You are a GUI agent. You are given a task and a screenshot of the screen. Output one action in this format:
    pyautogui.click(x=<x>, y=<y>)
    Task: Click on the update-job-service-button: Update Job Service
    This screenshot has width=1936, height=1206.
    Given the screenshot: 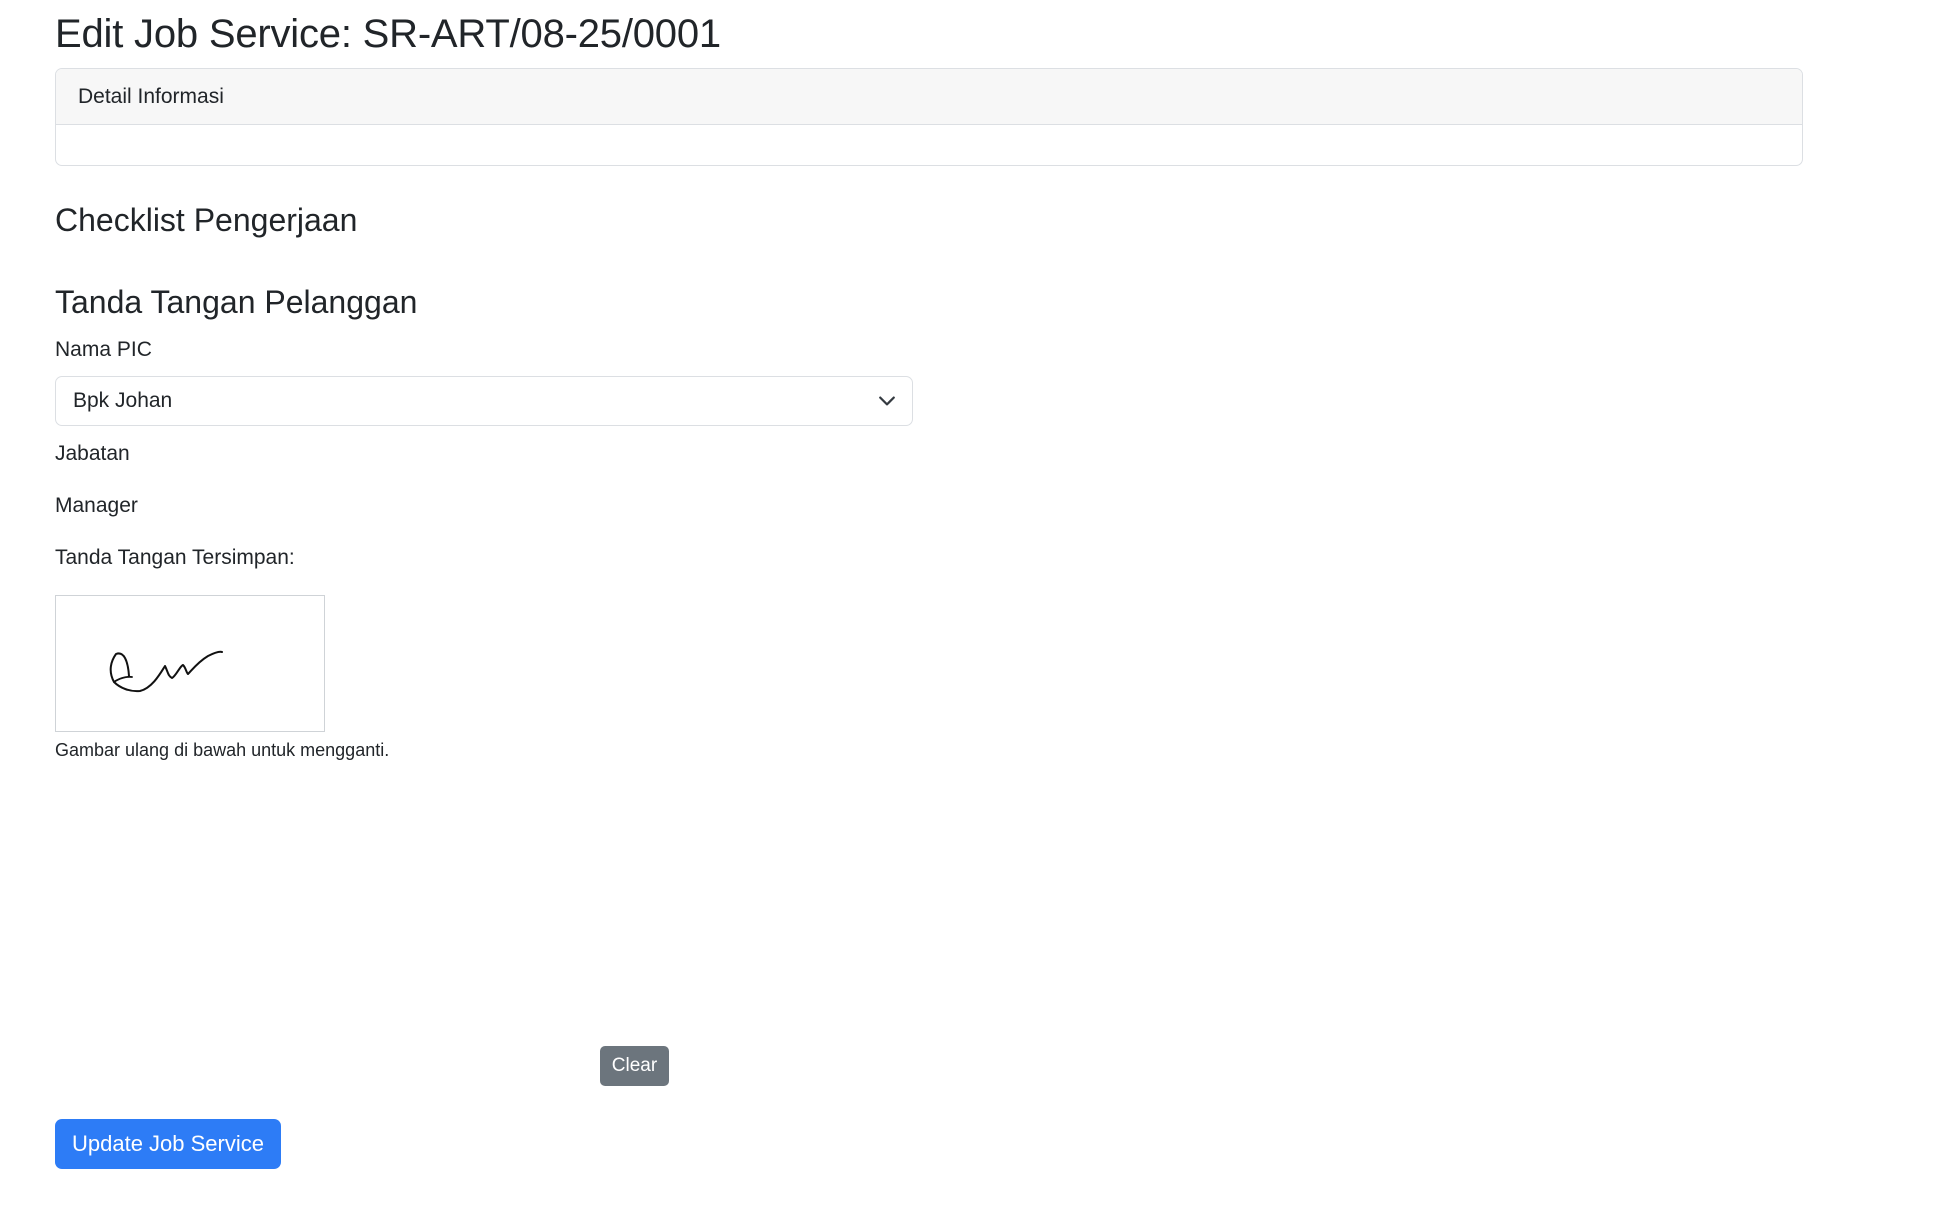 What is the action you would take?
    pyautogui.click(x=168, y=1144)
    